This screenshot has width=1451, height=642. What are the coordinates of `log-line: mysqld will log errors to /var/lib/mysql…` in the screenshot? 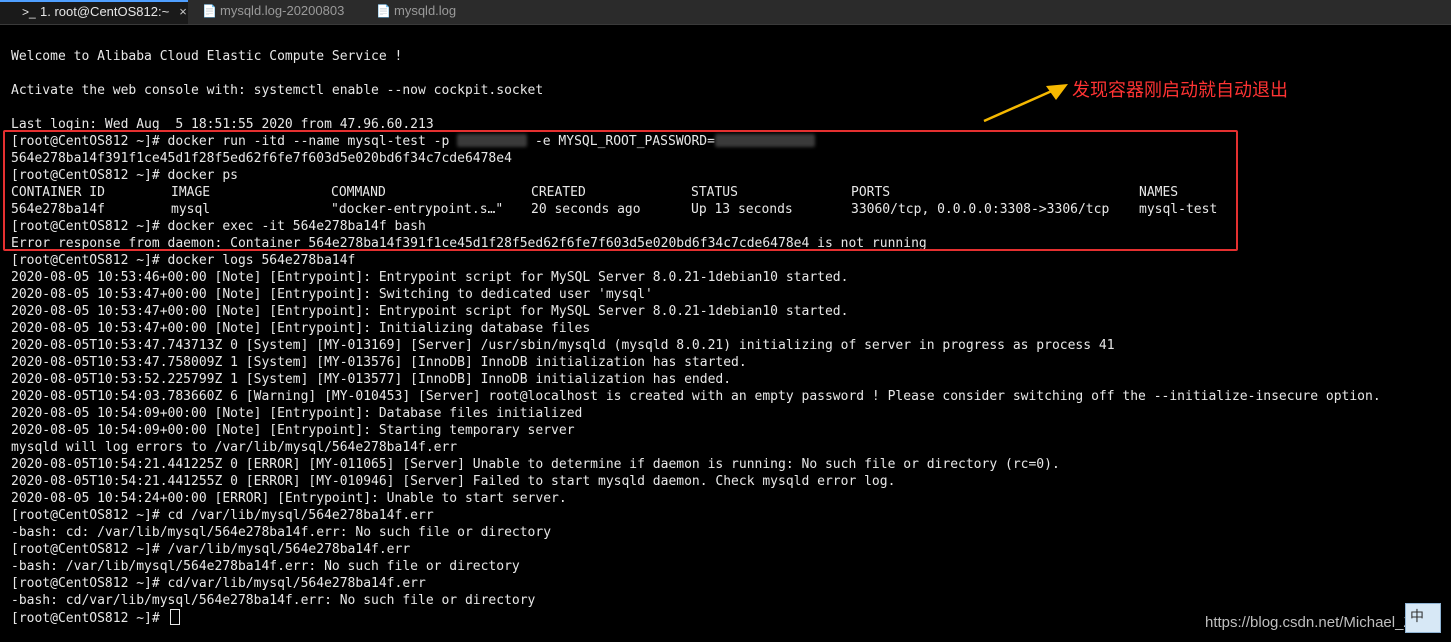 It's located at (234, 447).